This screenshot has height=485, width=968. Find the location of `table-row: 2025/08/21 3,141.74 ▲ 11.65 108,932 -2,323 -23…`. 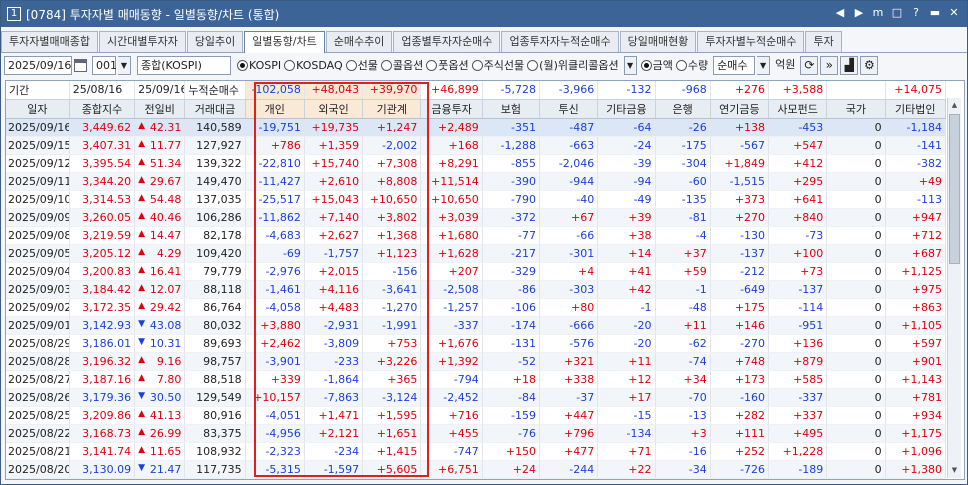

table-row: 2025/08/21 3,141.74 ▲ 11.65 108,932 -2,323 -23… is located at coordinates (476, 451).